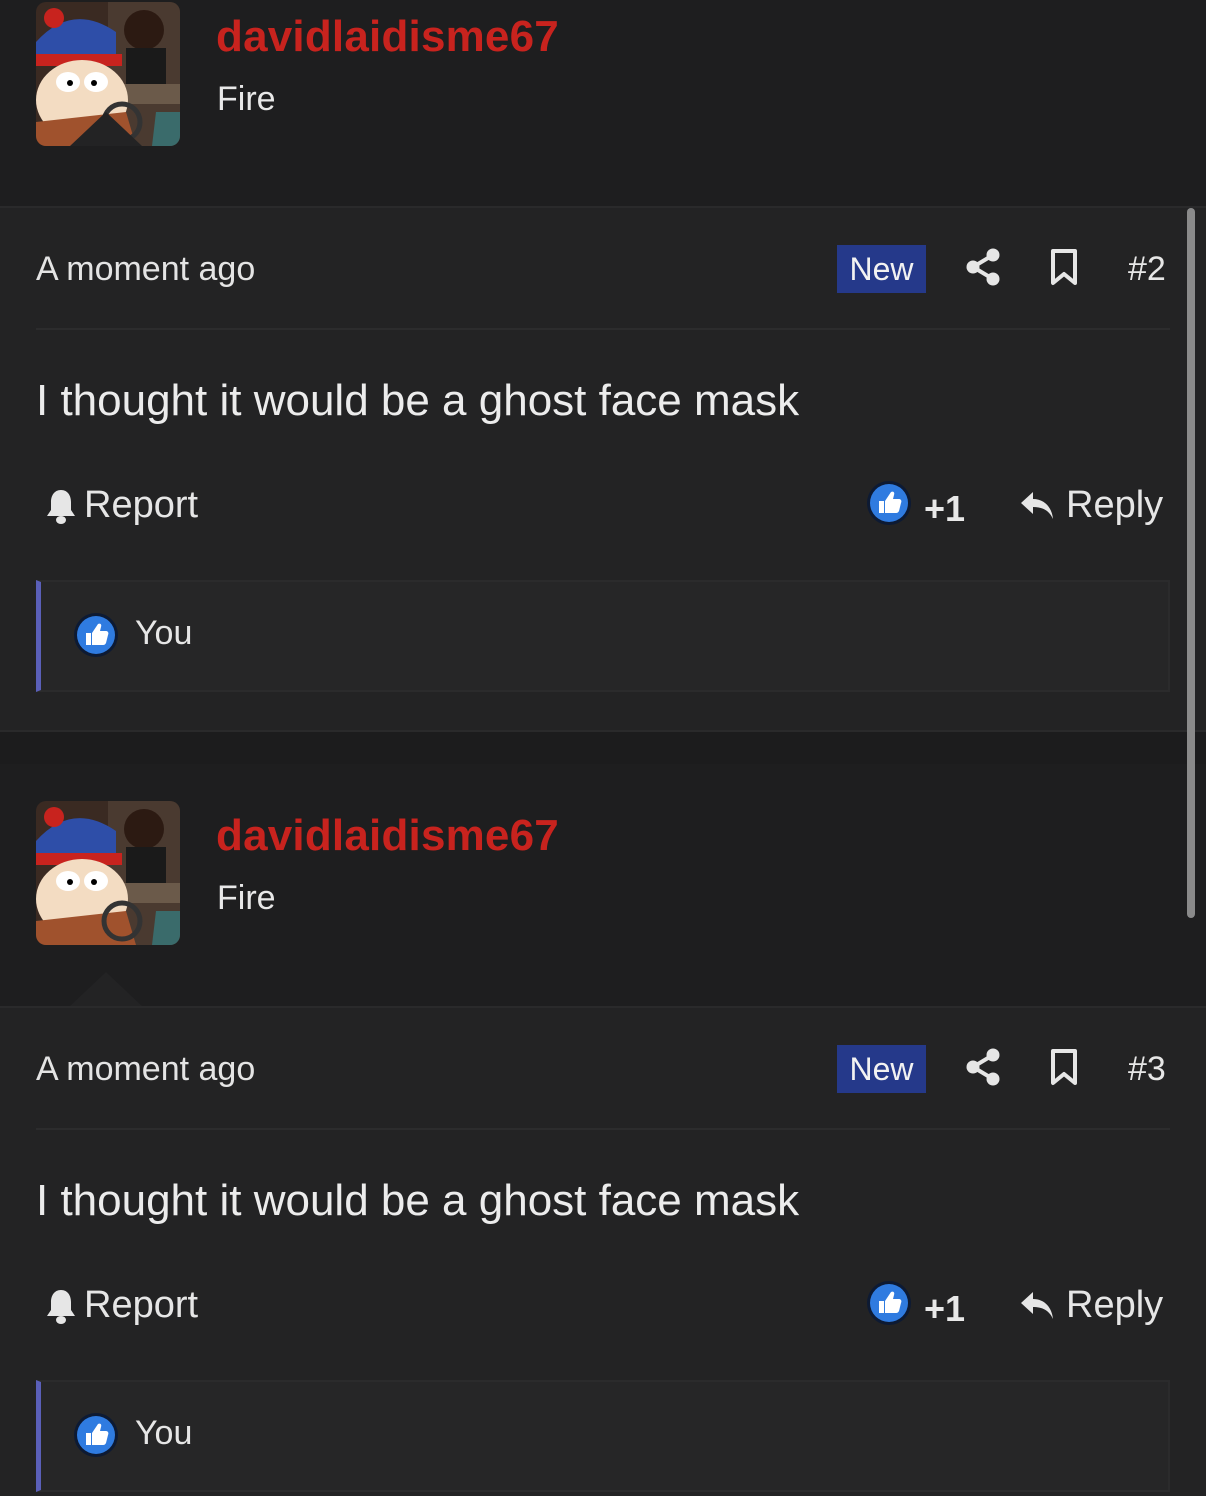 Image resolution: width=1206 pixels, height=1496 pixels. I want to click on avatar, so click(108, 873).